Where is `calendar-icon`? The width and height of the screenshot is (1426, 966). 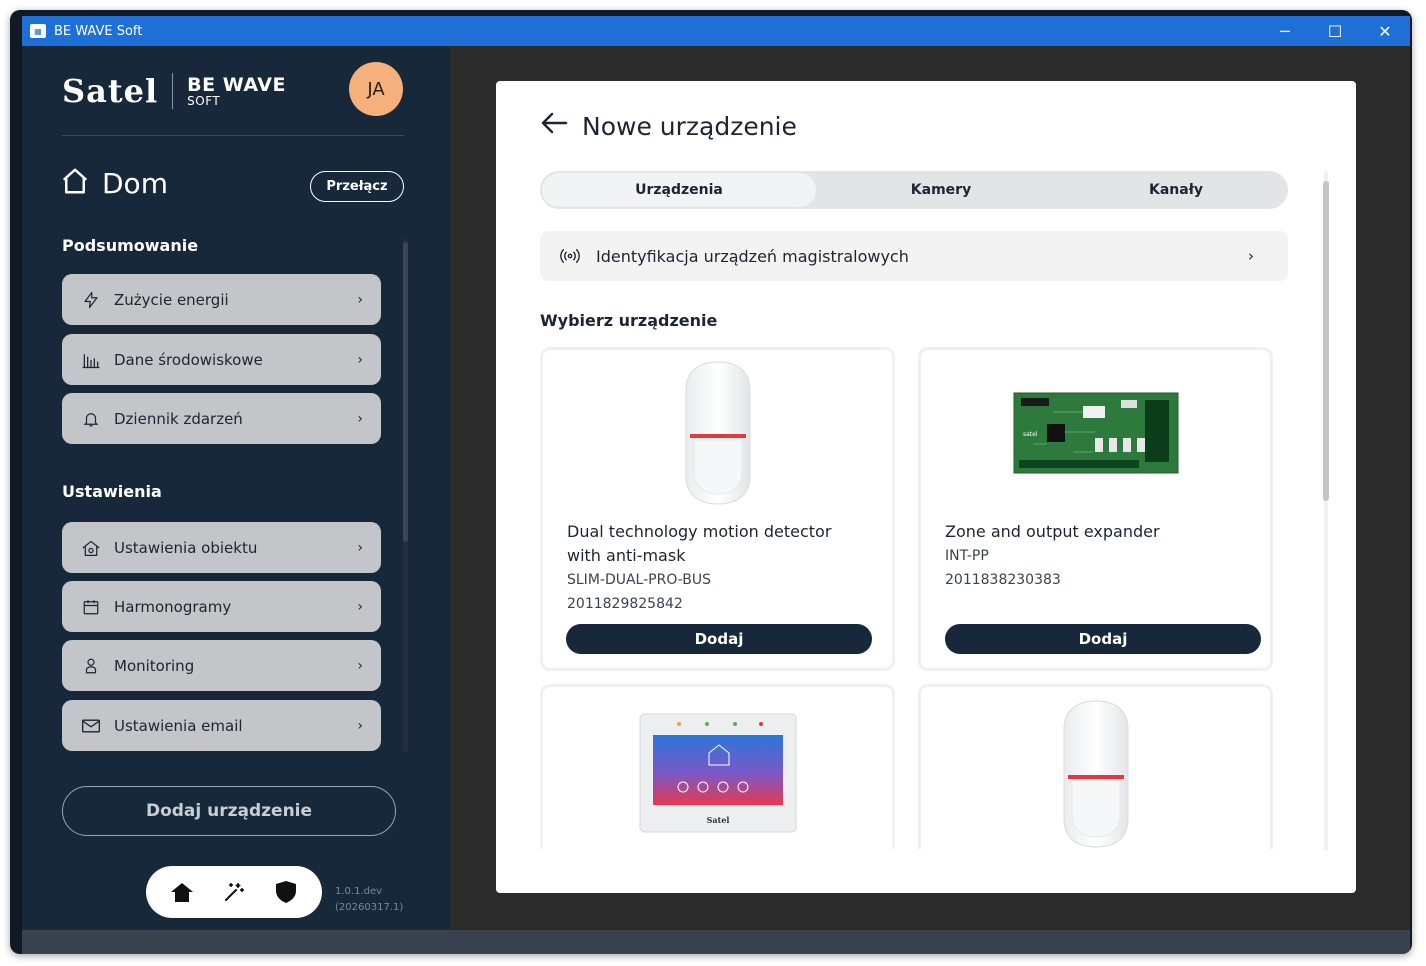 calendar-icon is located at coordinates (91, 607).